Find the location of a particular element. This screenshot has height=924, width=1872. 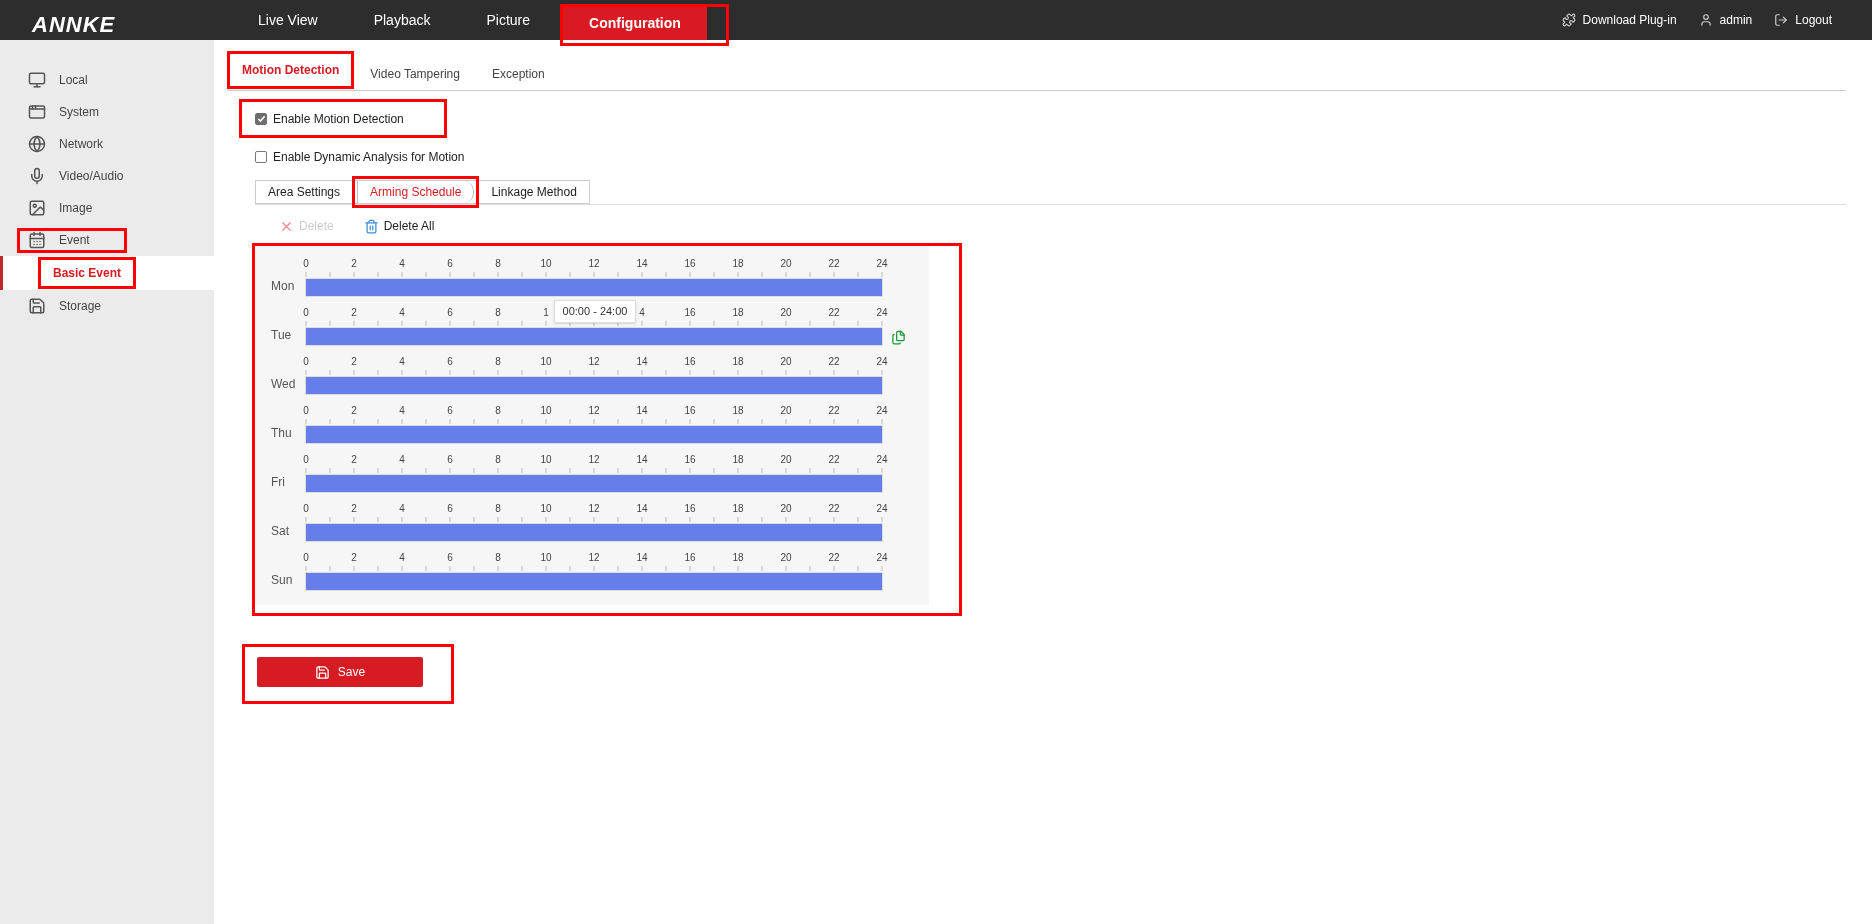

copy-icon is located at coordinates (898, 337).